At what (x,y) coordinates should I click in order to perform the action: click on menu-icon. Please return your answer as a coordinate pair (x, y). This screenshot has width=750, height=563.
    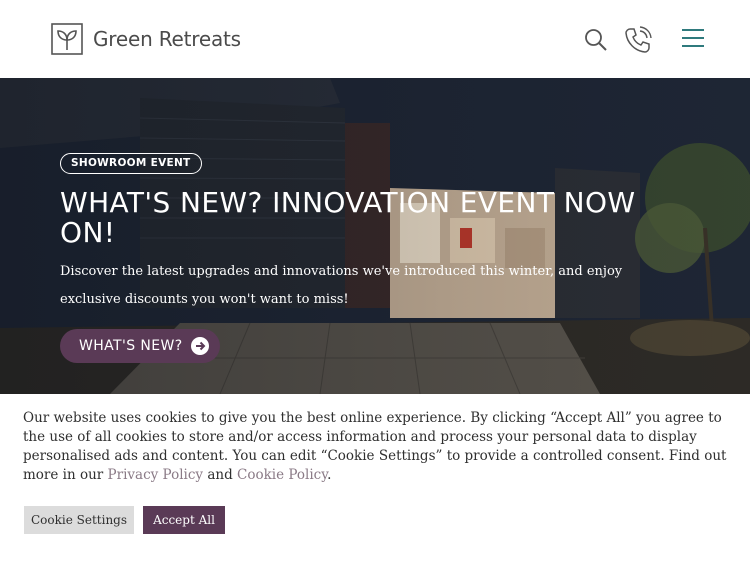
    Looking at the image, I should click on (693, 38).